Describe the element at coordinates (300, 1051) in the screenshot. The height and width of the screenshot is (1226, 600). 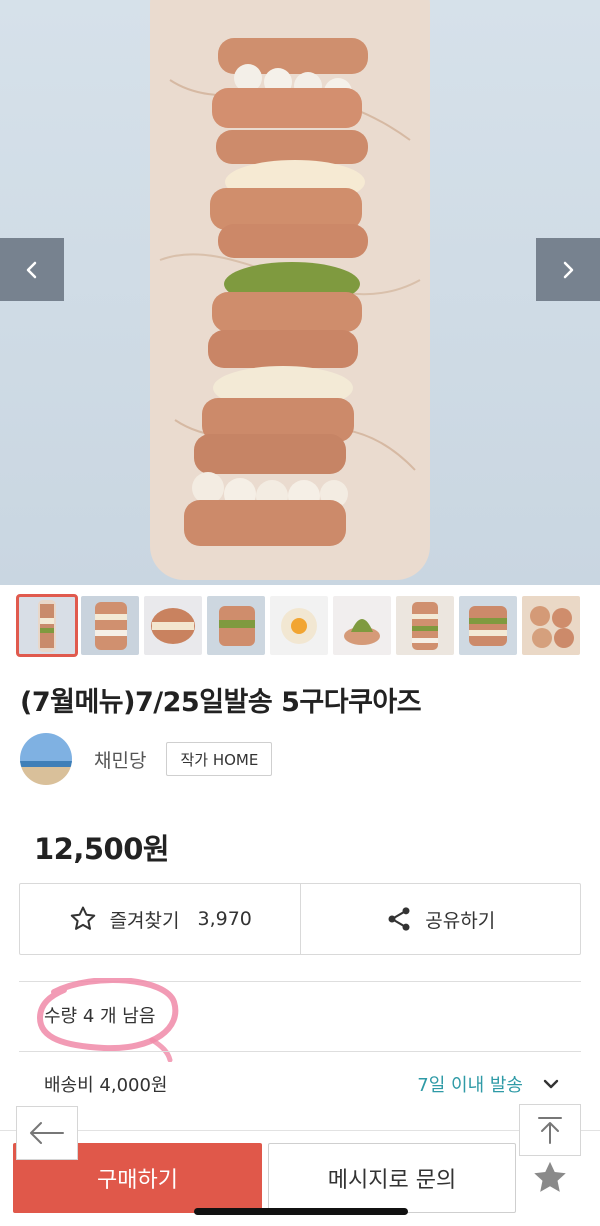
I see `divider` at that location.